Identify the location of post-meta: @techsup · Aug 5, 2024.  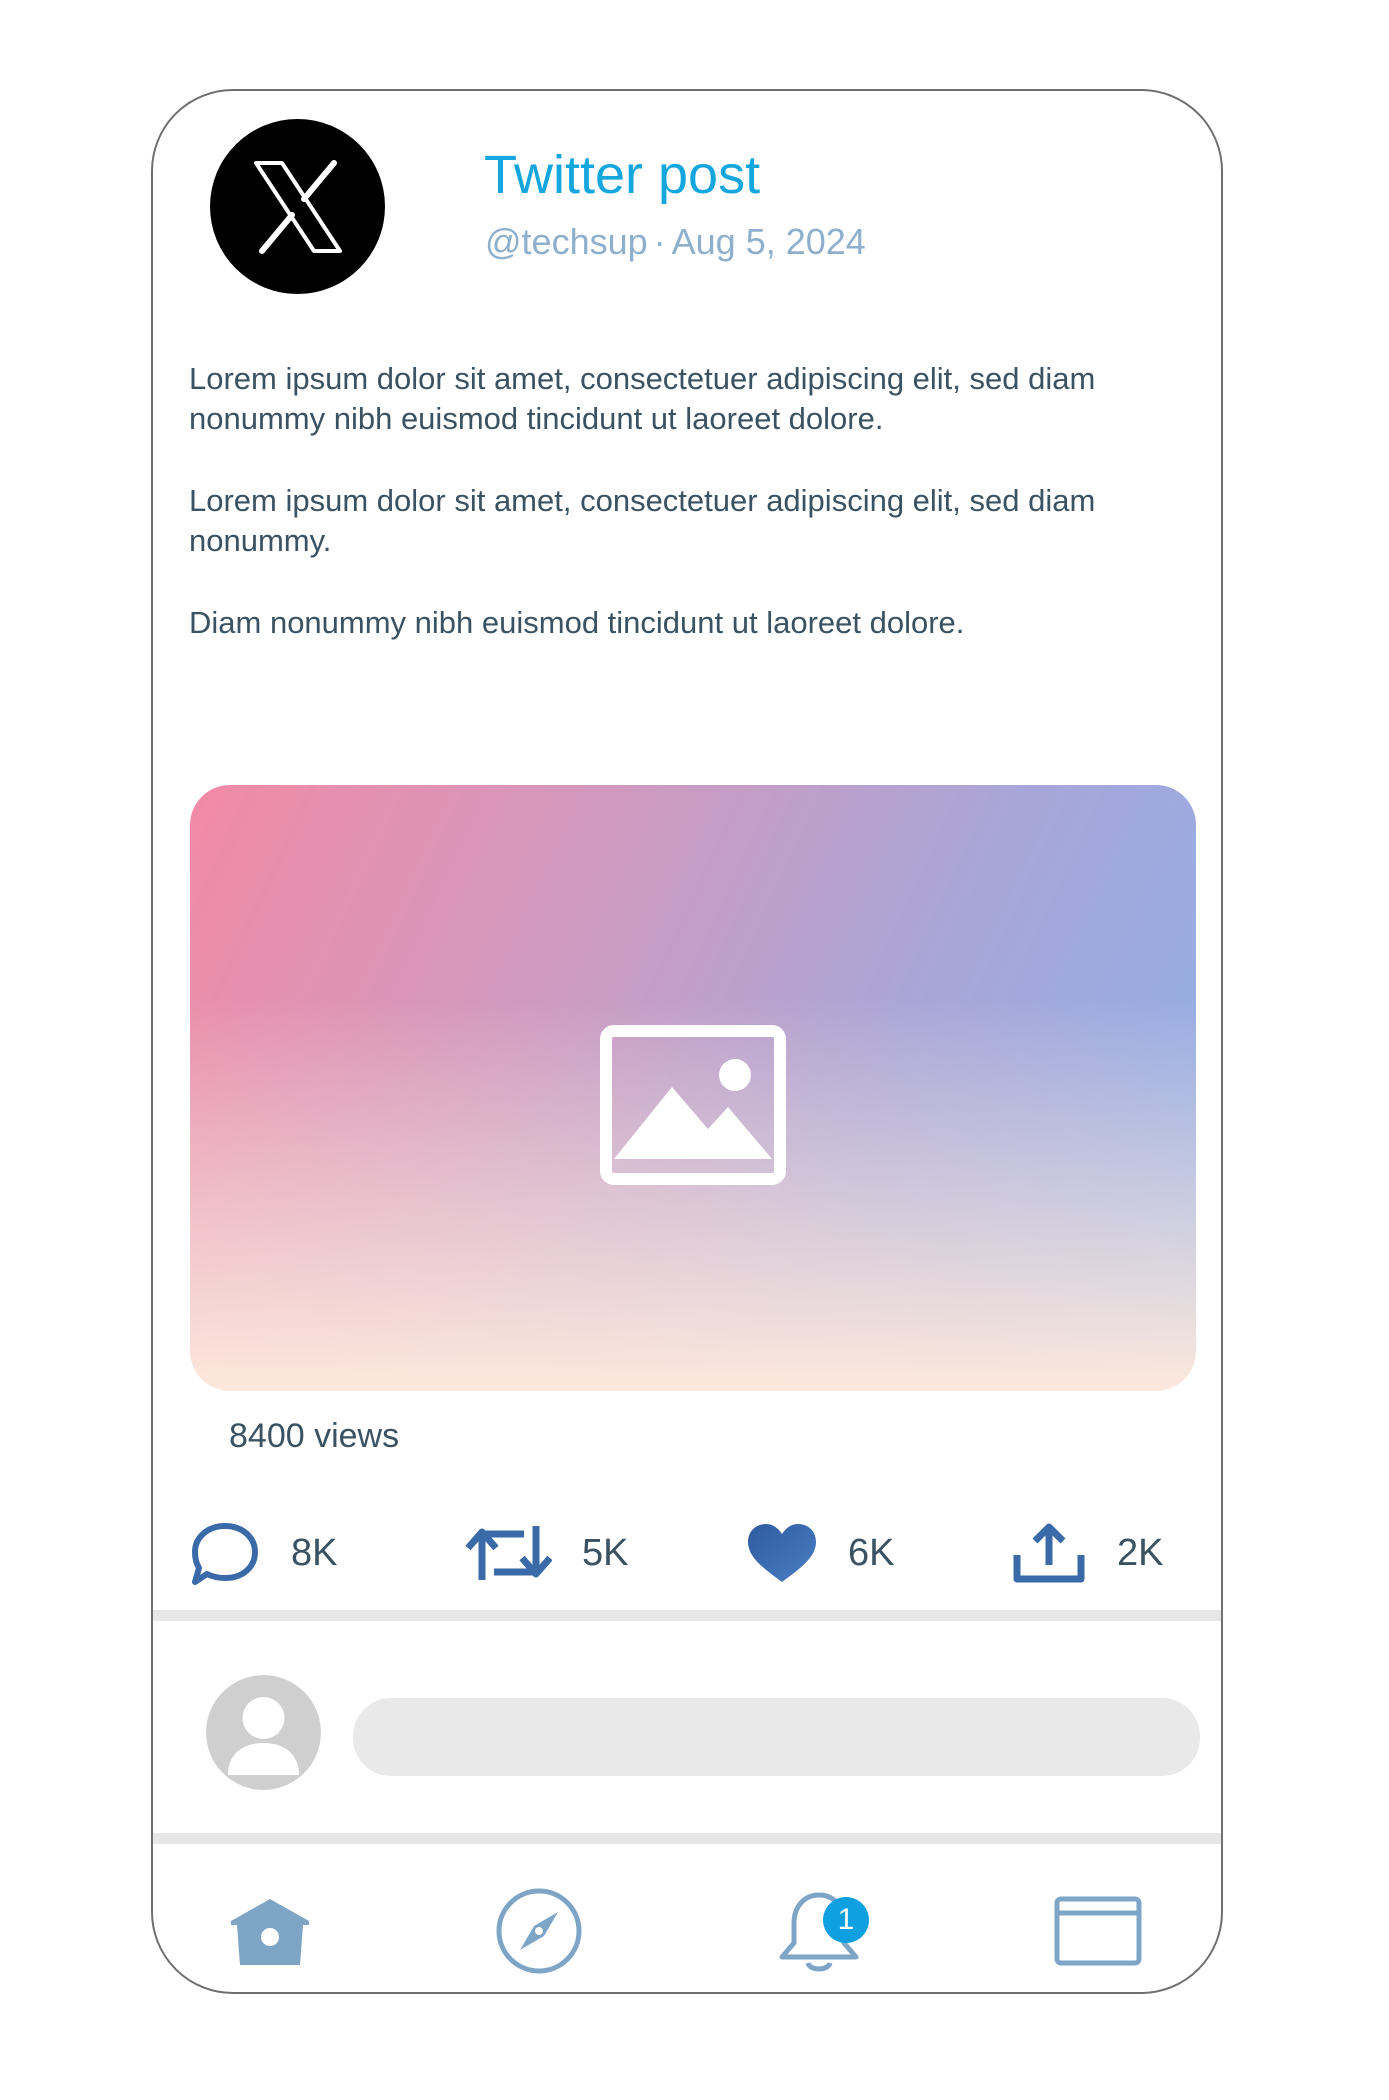
(675, 242).